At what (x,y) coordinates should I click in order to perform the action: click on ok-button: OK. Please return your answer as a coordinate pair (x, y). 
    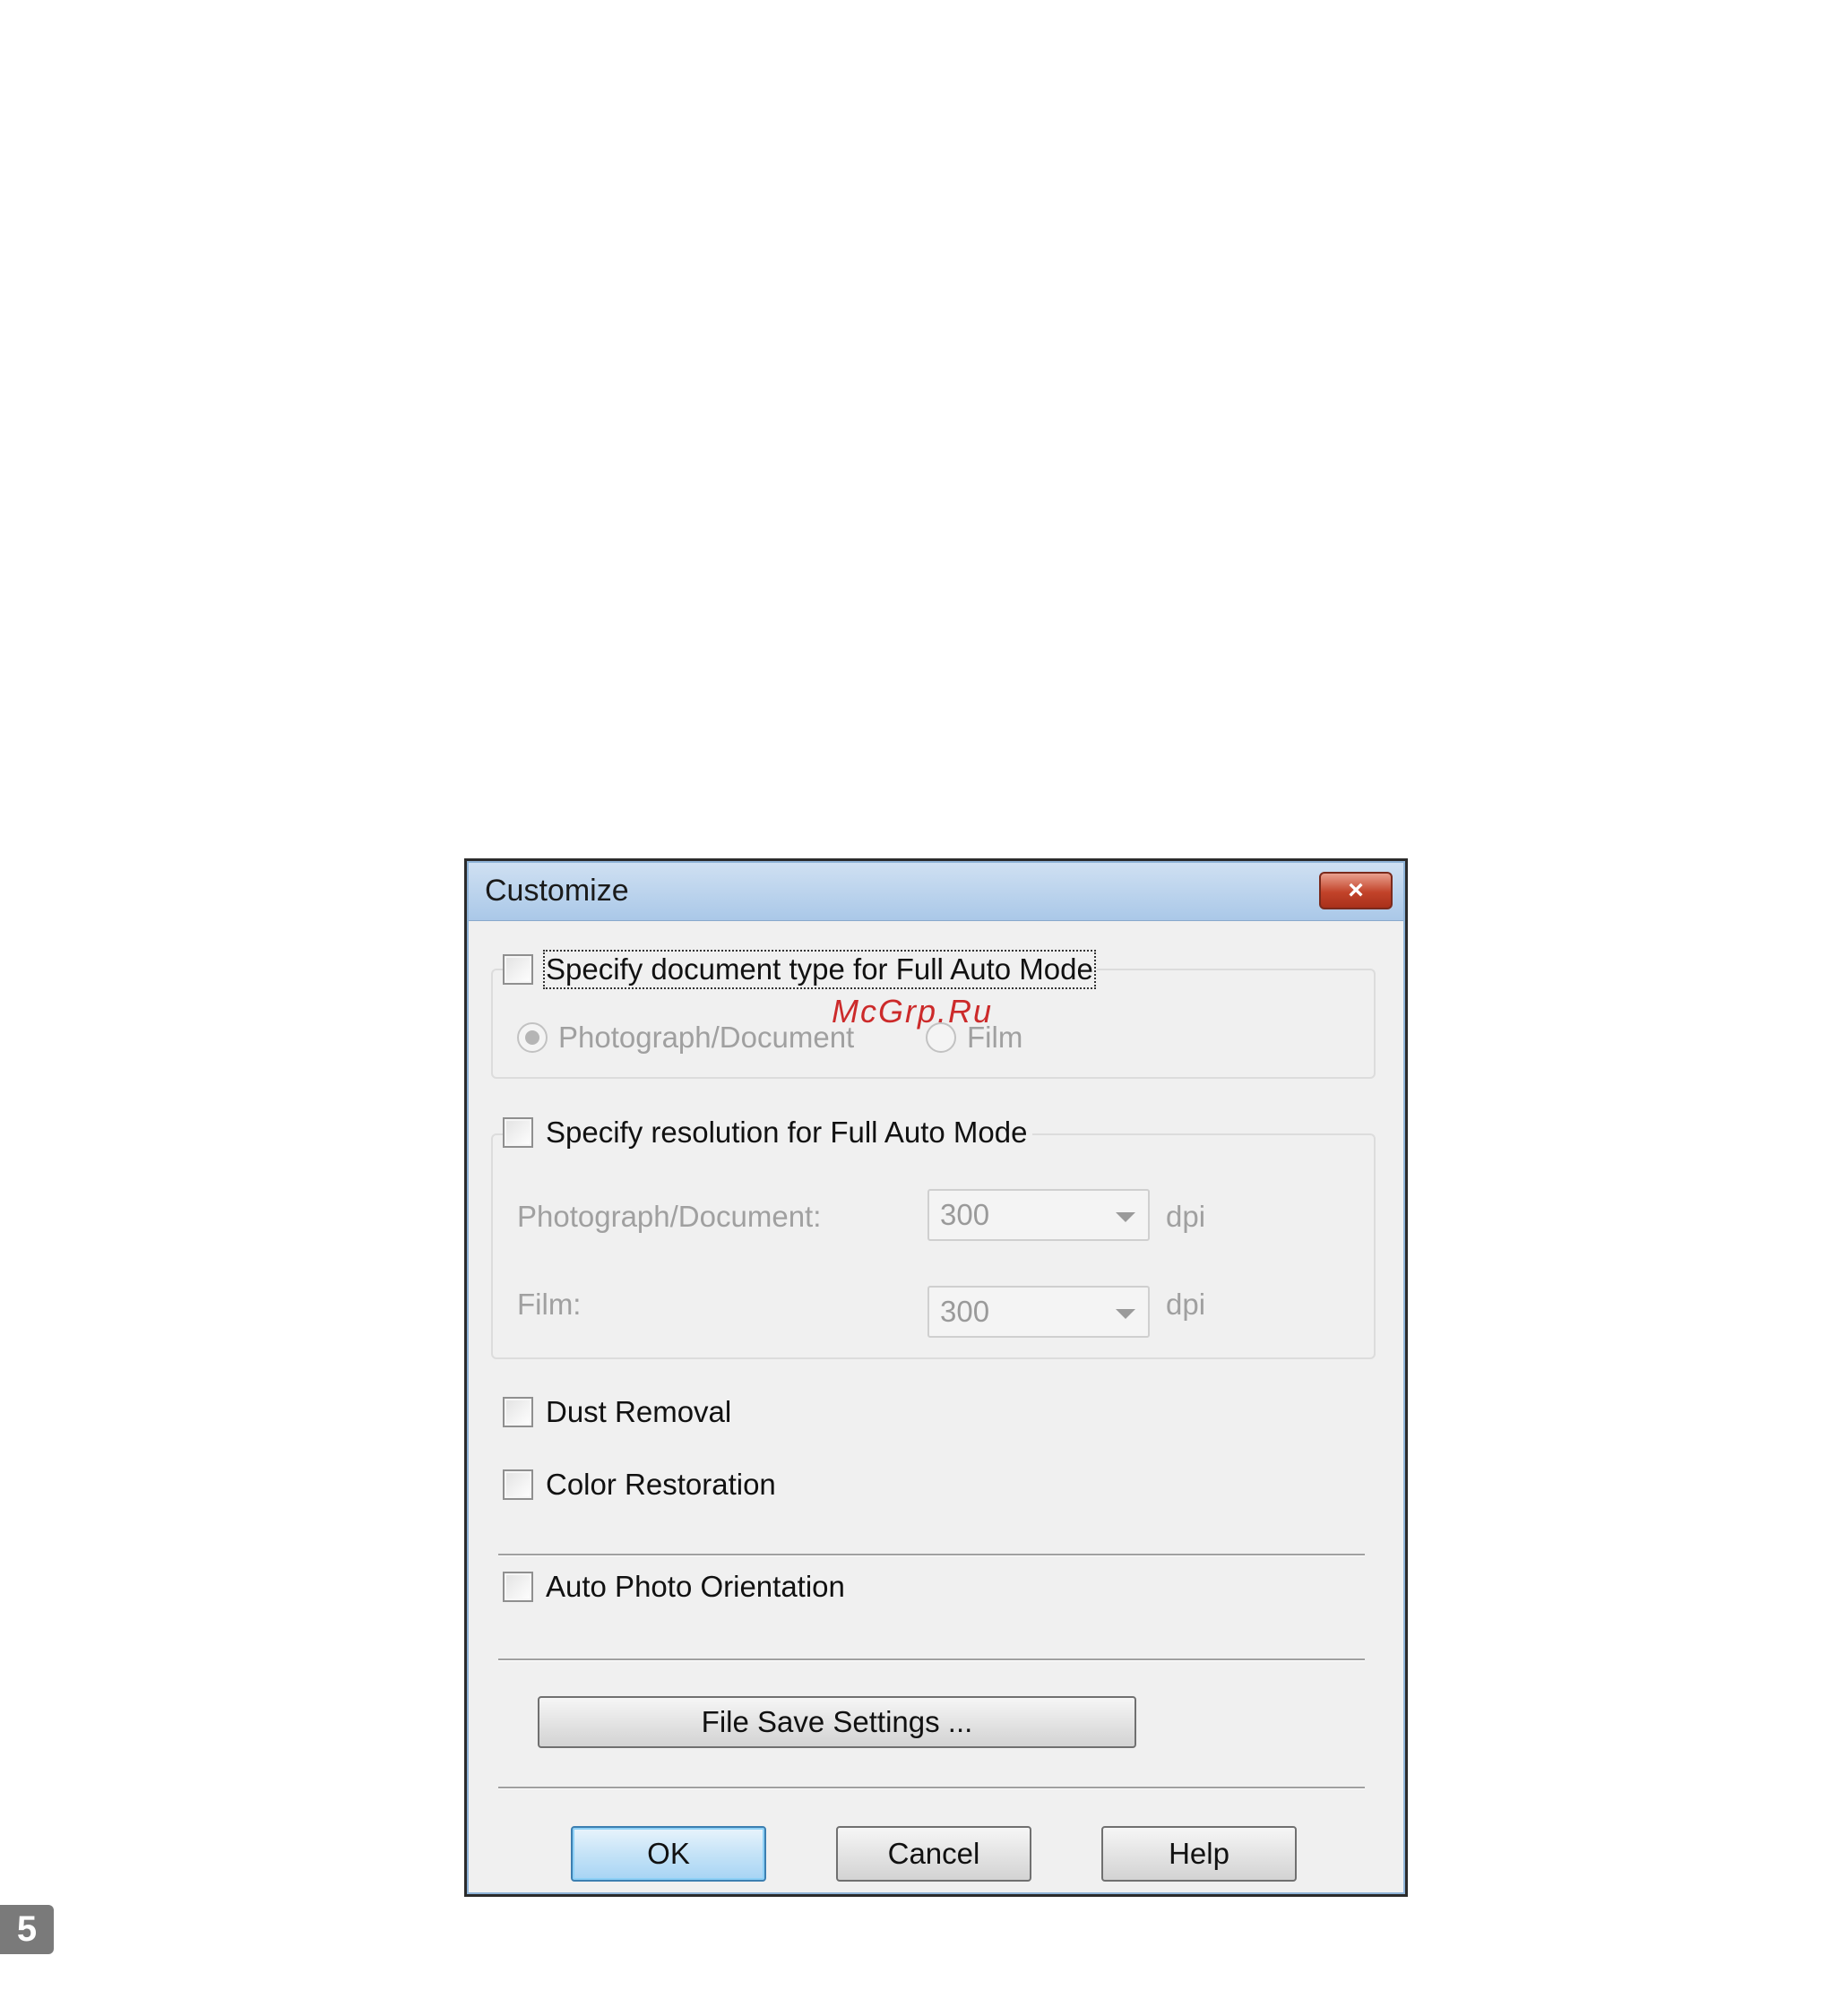
    Looking at the image, I should click on (668, 1854).